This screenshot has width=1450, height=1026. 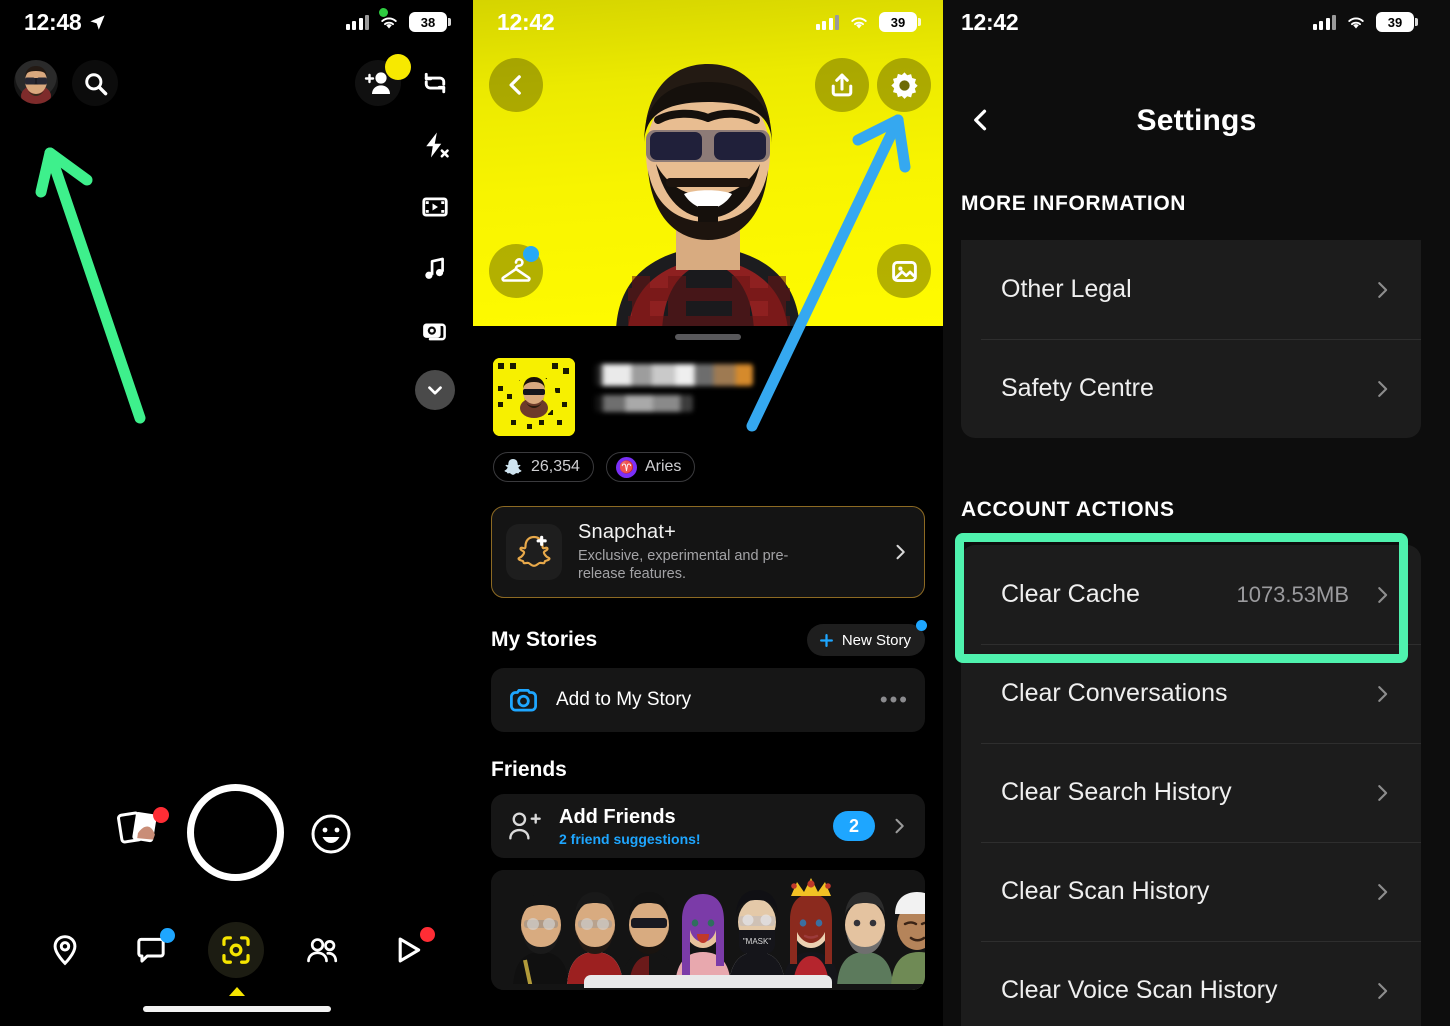 I want to click on flip-camera-button, so click(x=435, y=83).